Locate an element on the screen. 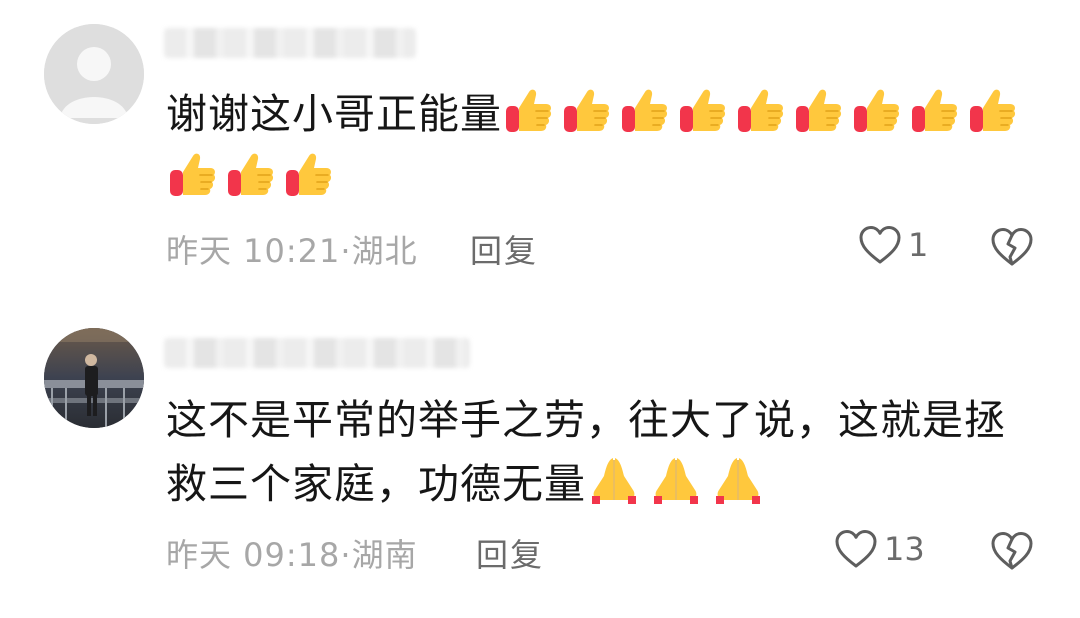  user-photo-avatar is located at coordinates (94, 378).